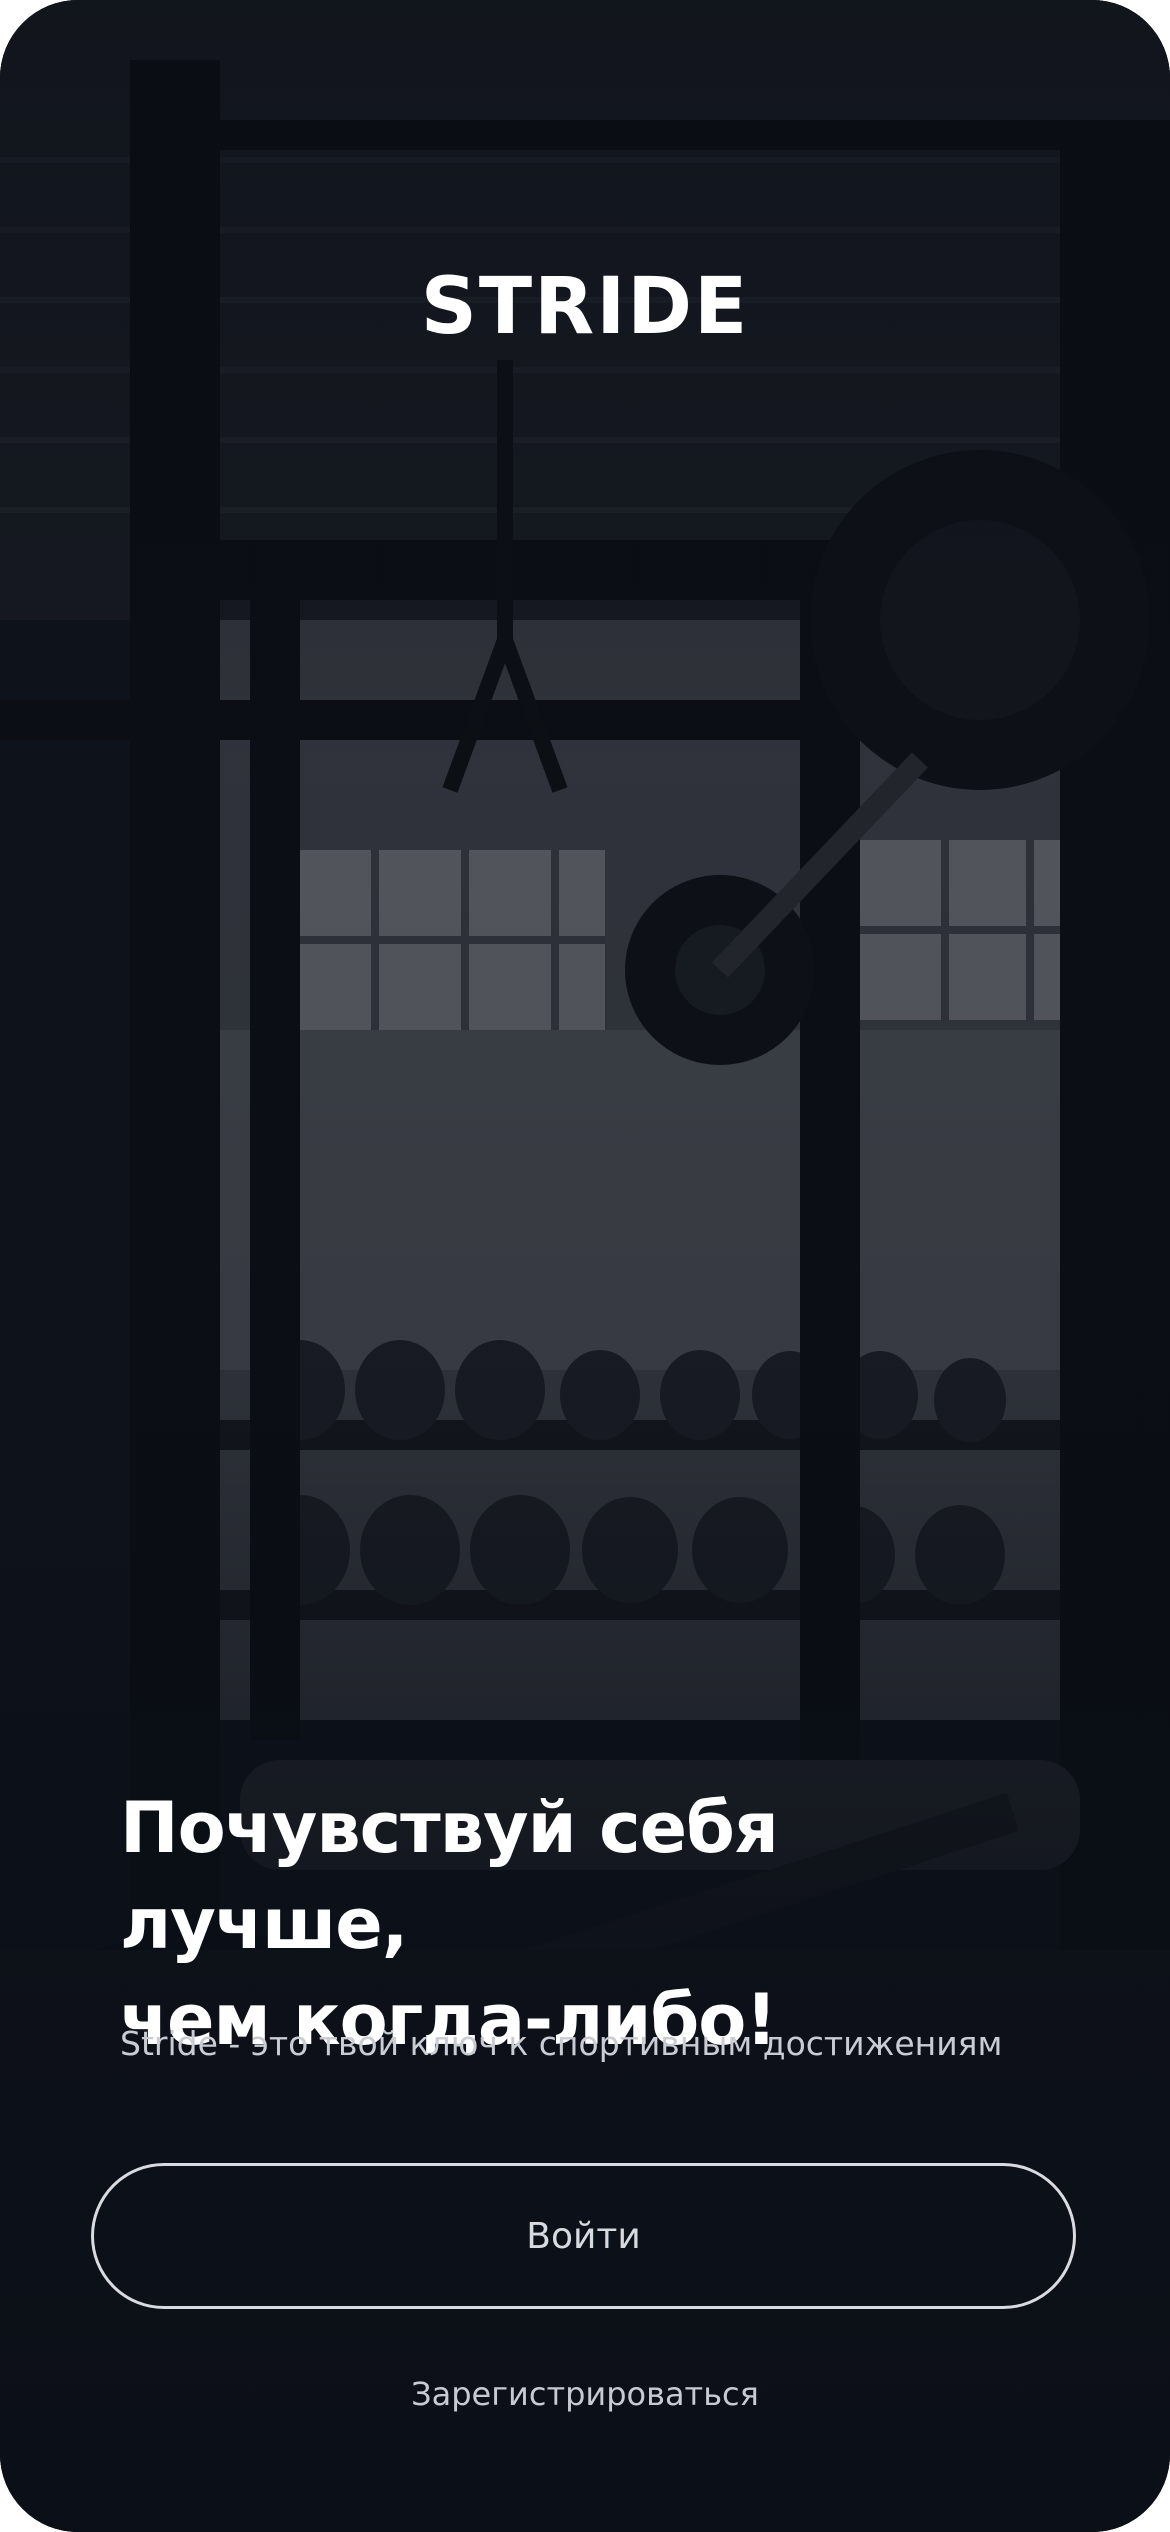 This screenshot has width=1170, height=2532. What do you see at coordinates (449, 1876) in the screenshot?
I see `hero-headline-line1: Почувствуй себя лучше,` at bounding box center [449, 1876].